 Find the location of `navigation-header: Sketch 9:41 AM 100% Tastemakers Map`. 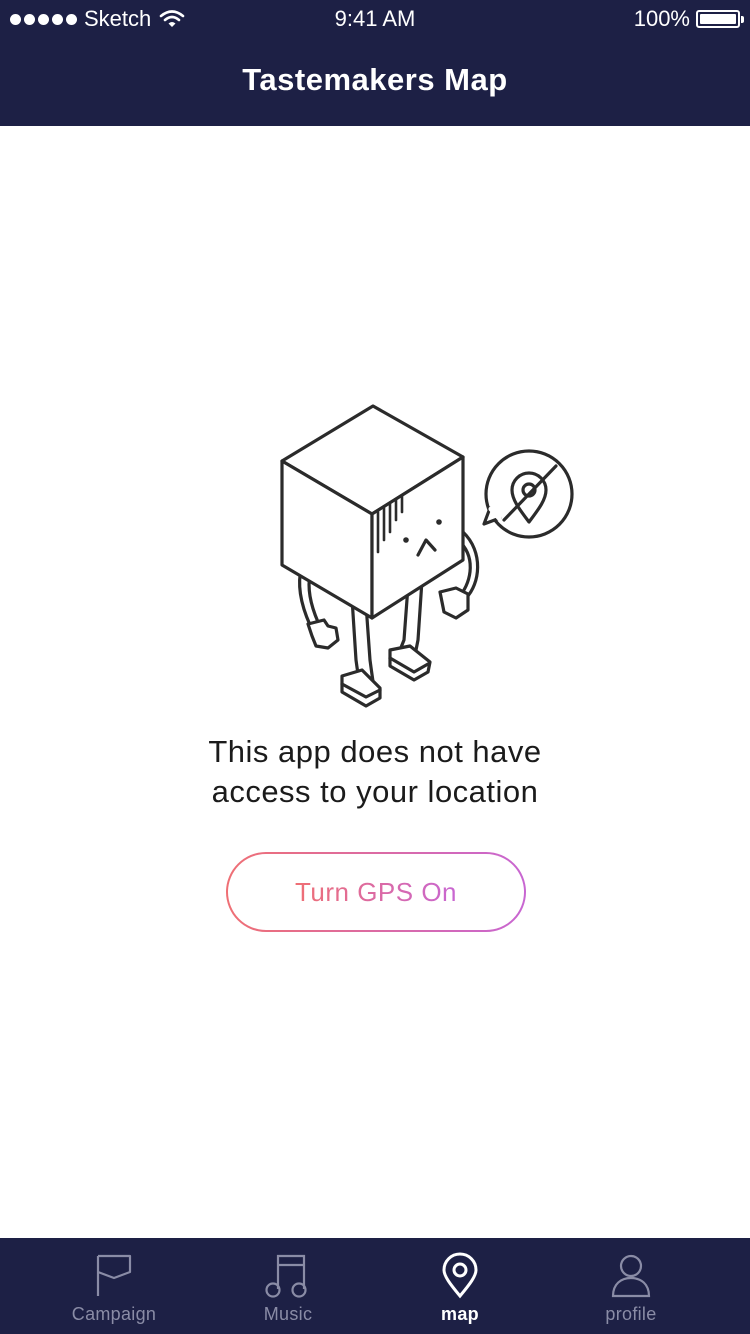

navigation-header: Sketch 9:41 AM 100% Tastemakers Map is located at coordinates (375, 63).